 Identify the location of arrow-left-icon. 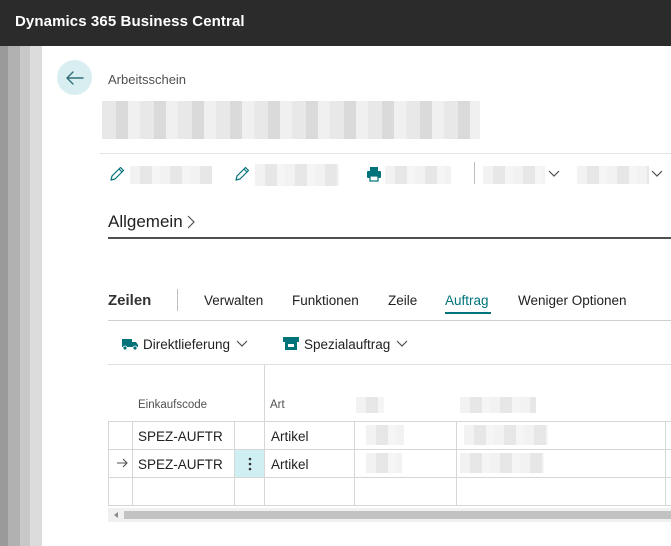
(74, 77).